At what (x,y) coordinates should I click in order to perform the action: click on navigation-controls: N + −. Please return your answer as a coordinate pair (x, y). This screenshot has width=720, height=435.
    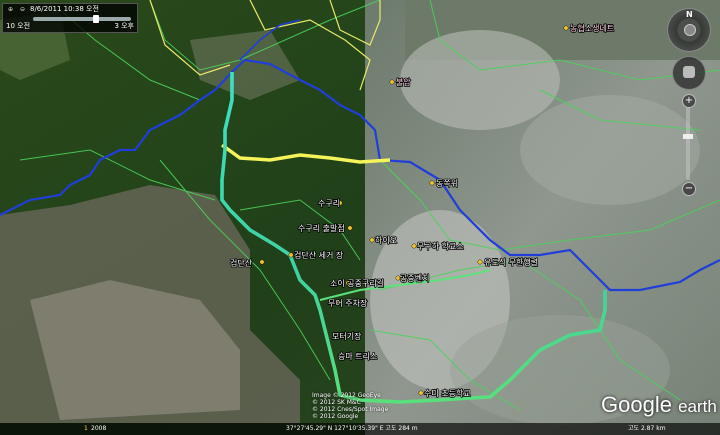
    Looking at the image, I should click on (689, 108).